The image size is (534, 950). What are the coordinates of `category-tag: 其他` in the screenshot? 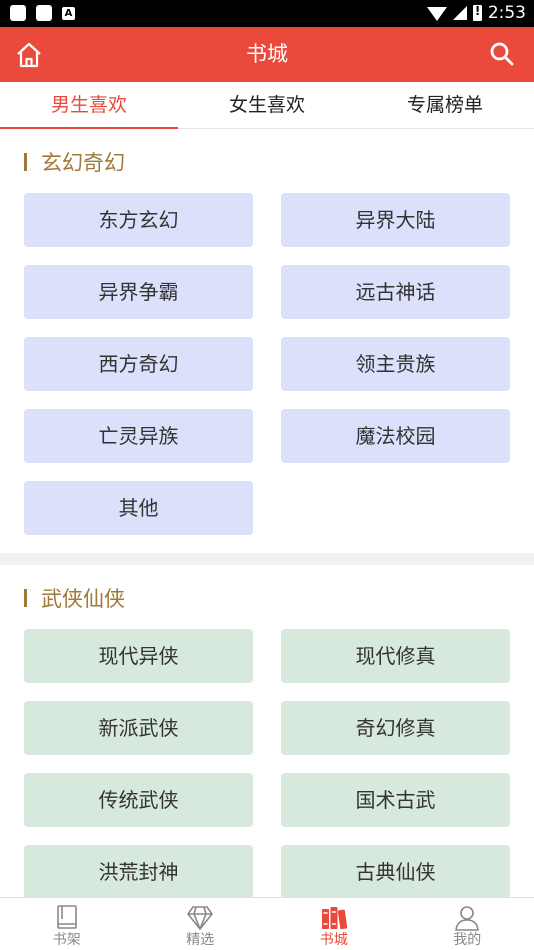 It's located at (138, 508).